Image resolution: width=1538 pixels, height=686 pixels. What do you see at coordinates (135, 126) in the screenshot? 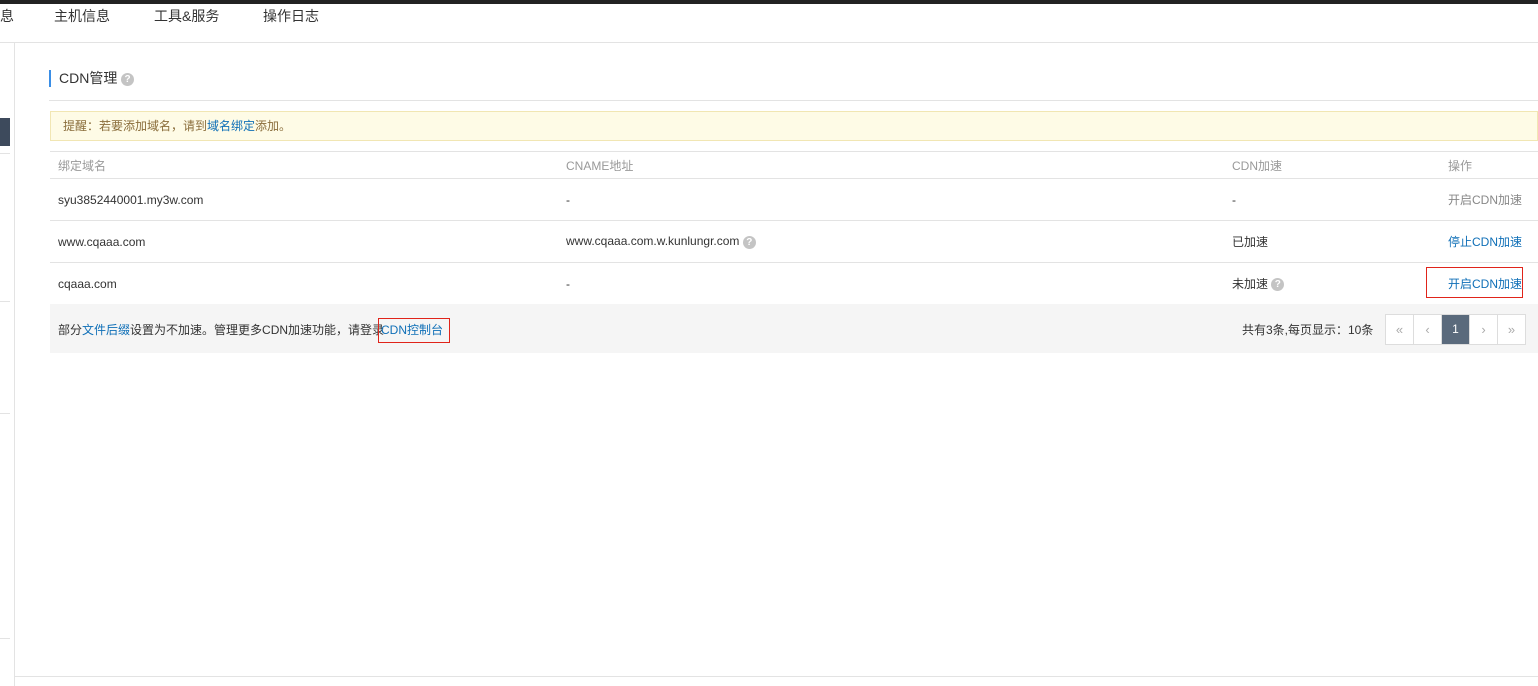
I see `notice-text: 提醒：若要添加域名，请到` at bounding box center [135, 126].